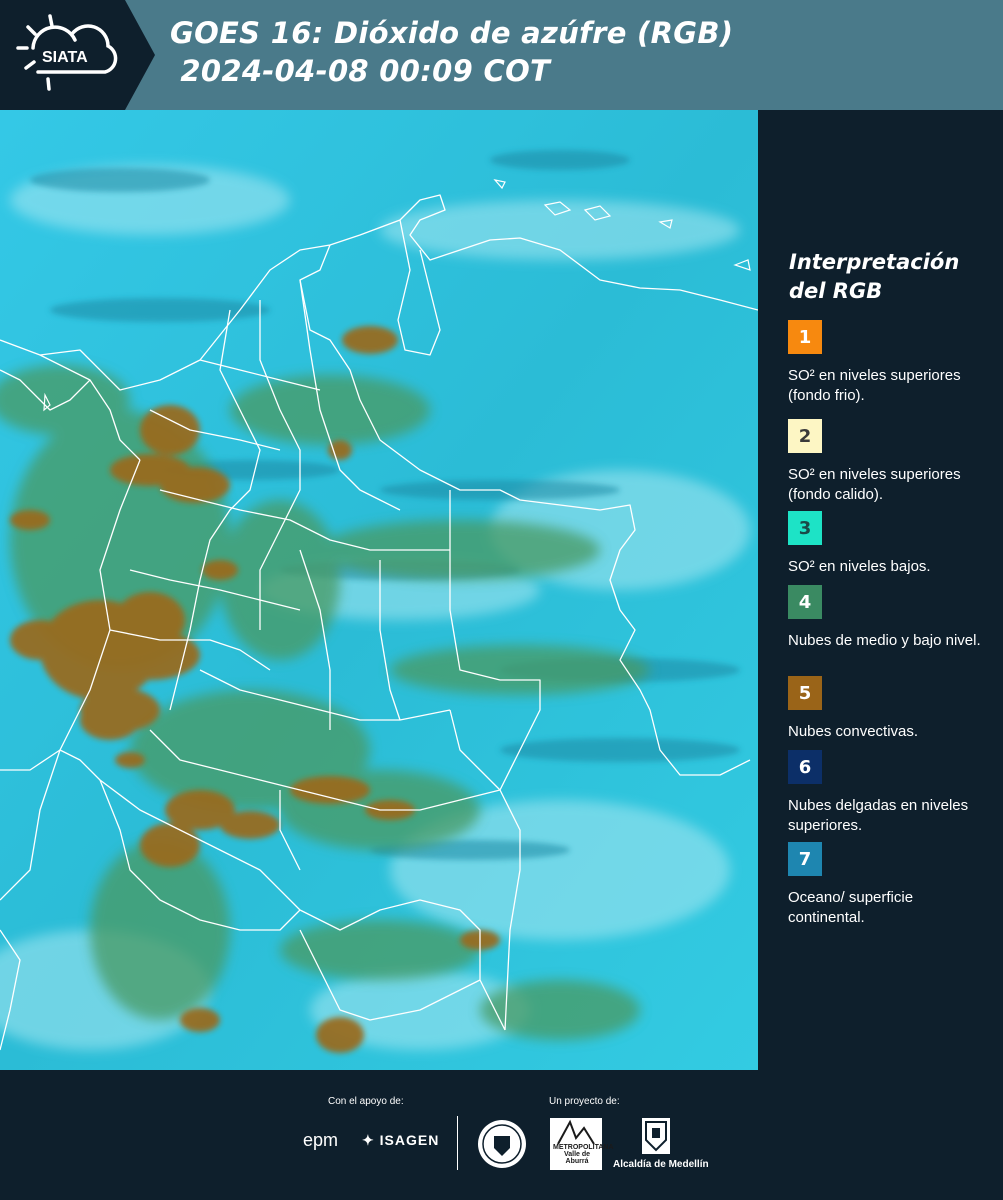  Describe the element at coordinates (321, 1140) in the screenshot. I see `epm-logo: epm` at that location.